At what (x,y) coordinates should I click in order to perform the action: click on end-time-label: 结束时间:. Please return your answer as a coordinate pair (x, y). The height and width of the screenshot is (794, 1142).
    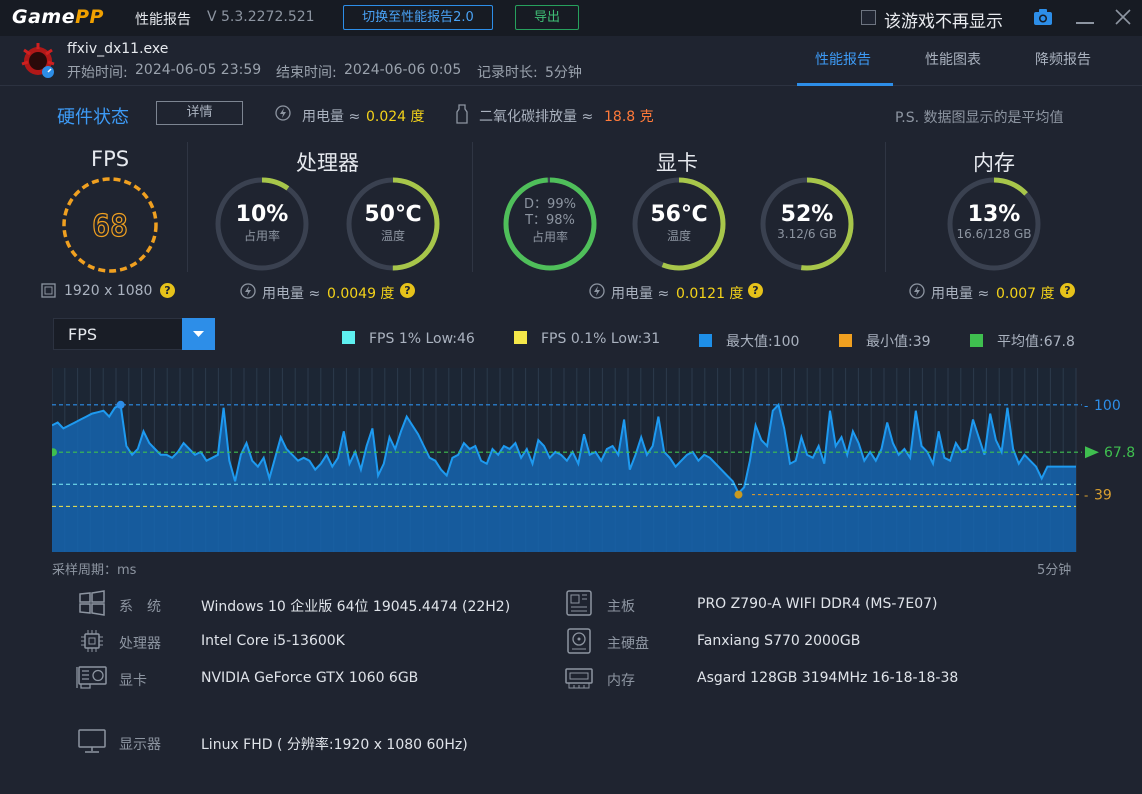
    Looking at the image, I should click on (306, 73).